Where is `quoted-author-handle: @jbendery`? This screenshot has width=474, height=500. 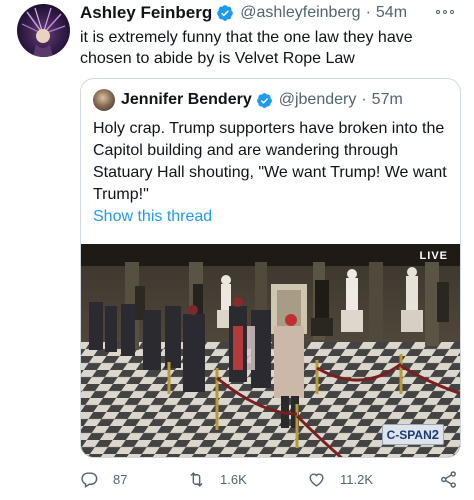
quoted-author-handle: @jbendery is located at coordinates (317, 99).